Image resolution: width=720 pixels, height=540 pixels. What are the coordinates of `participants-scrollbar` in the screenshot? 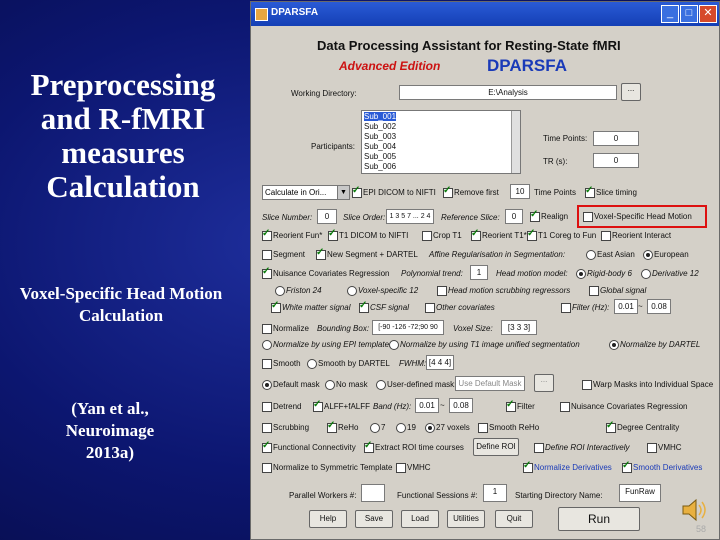 It's located at (515, 142).